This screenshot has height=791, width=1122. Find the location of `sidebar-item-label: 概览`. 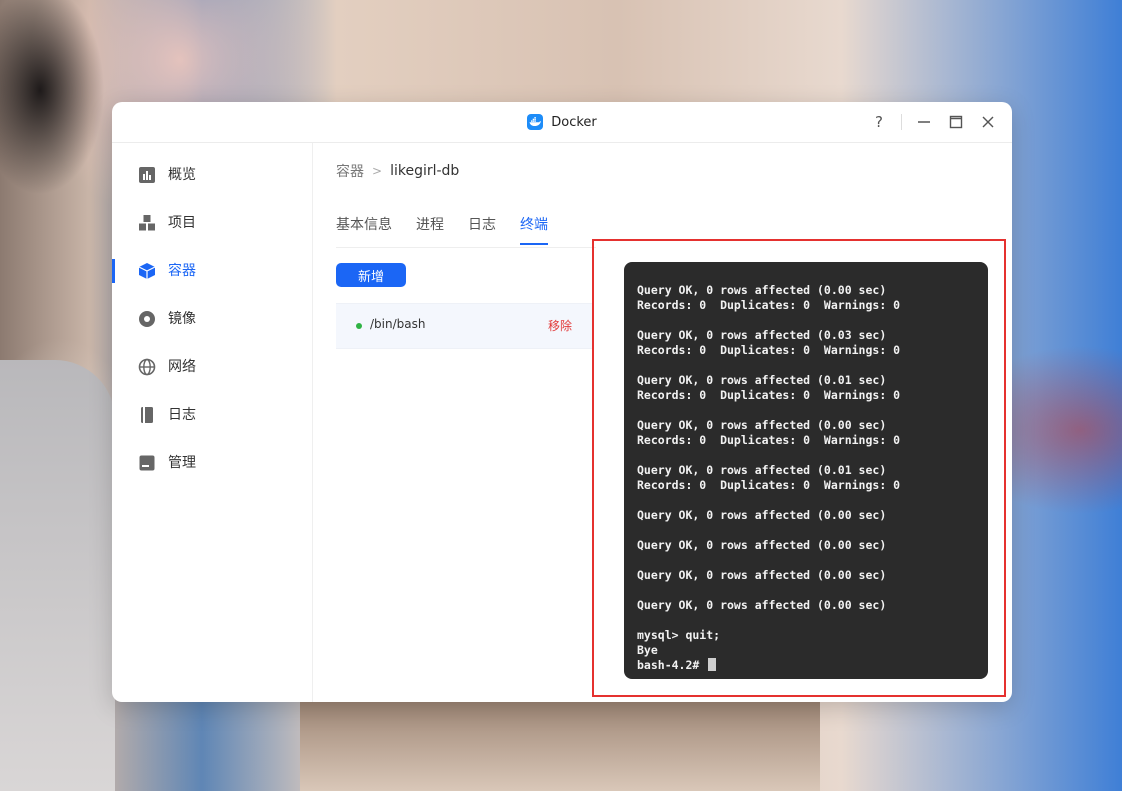

sidebar-item-label: 概览 is located at coordinates (182, 175).